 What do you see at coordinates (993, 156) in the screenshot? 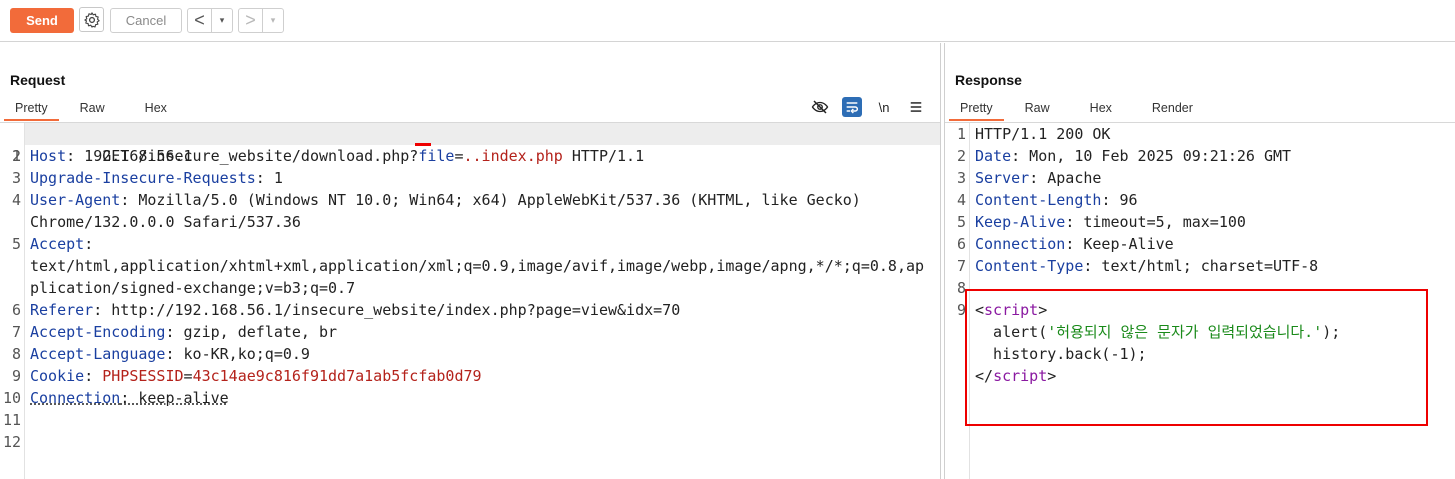
I see `header-key: Date` at bounding box center [993, 156].